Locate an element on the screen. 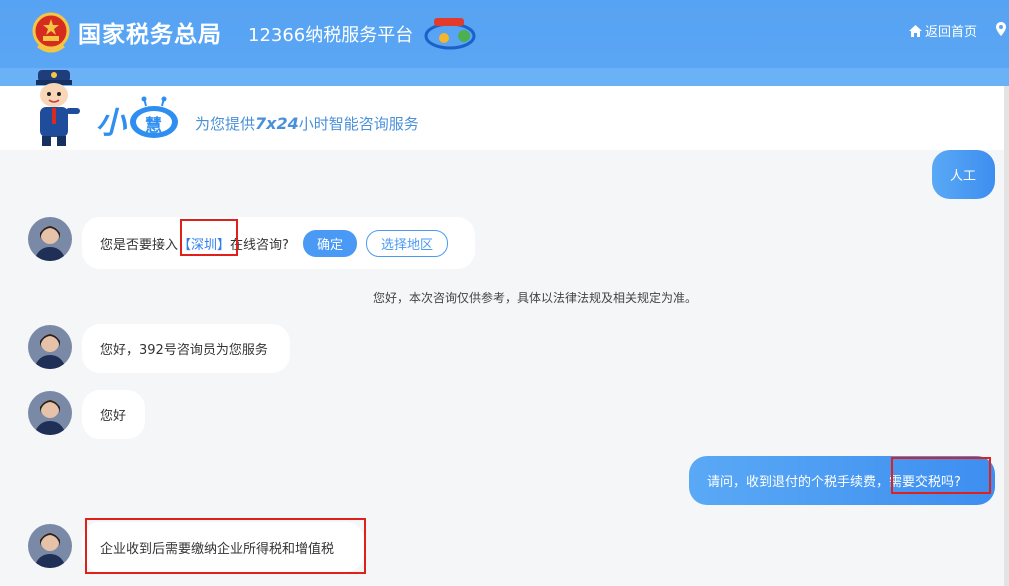 The height and width of the screenshot is (586, 1009). user-message-bubble: 人工 is located at coordinates (963, 174).